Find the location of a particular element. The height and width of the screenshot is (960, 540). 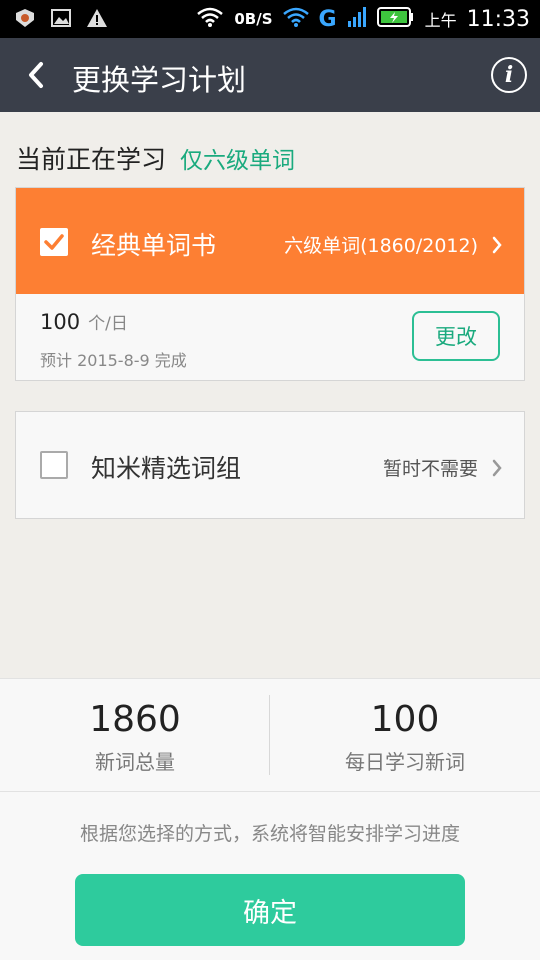

stat-value: 100 is located at coordinates (405, 719).